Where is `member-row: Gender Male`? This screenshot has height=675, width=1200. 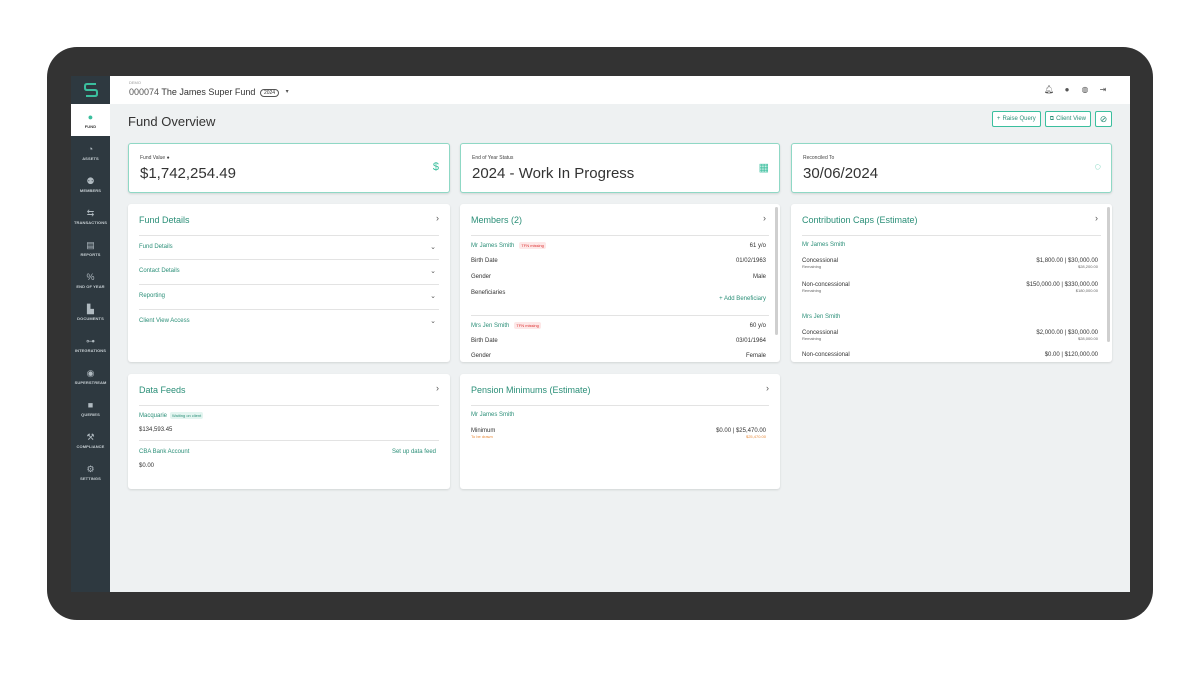
member-row: Gender Male is located at coordinates (618, 277).